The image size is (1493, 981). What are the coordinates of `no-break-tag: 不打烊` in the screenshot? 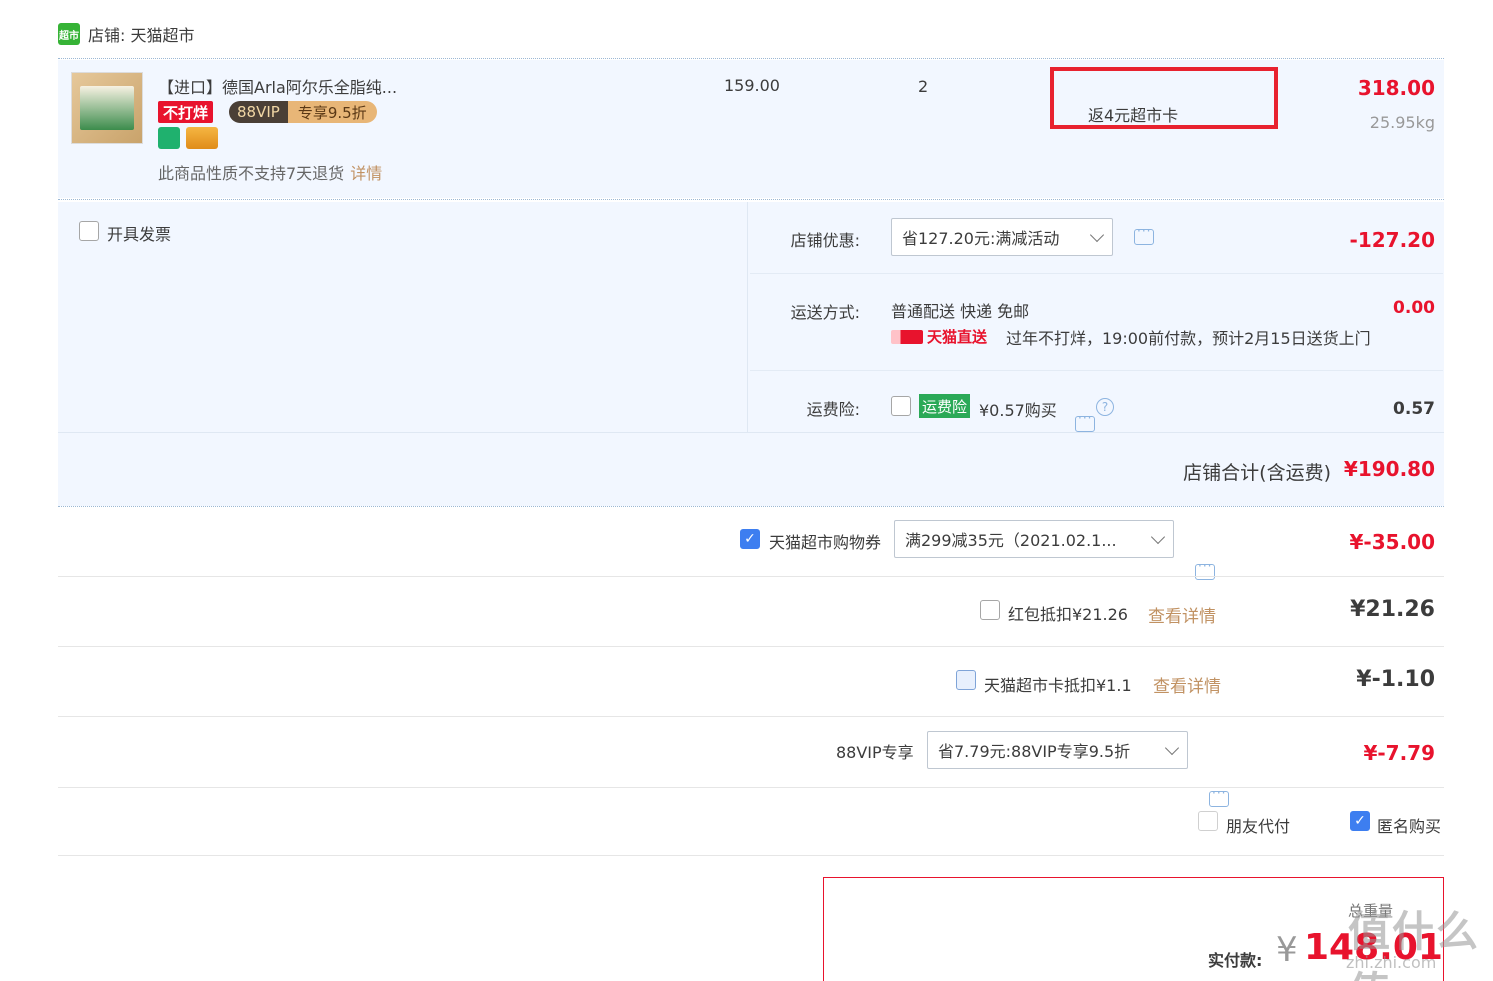 It's located at (186, 112).